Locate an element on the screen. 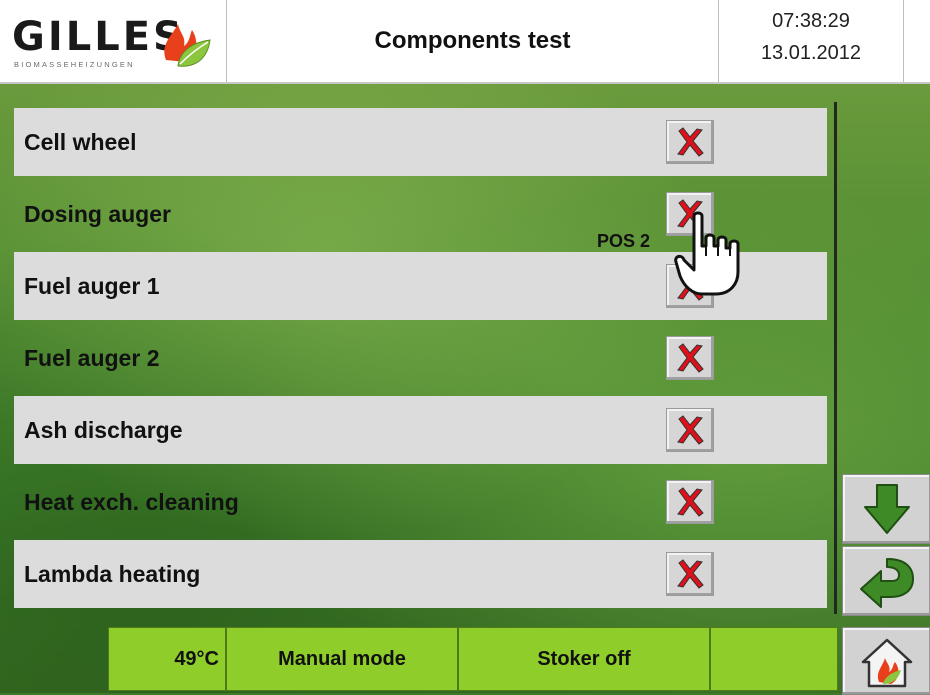 Image resolution: width=930 pixels, height=695 pixels. title-cell: Components test is located at coordinates (473, 41).